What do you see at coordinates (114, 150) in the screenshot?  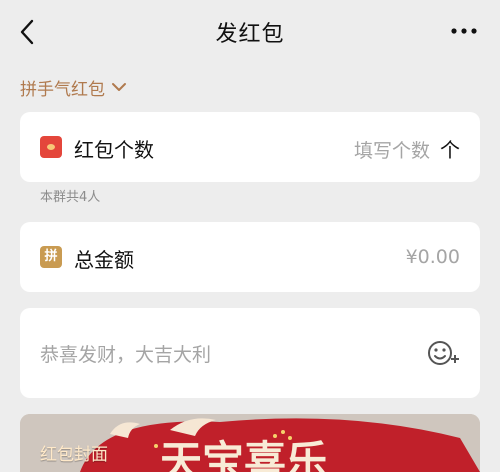 I see `packet-count-label: 红包个数` at bounding box center [114, 150].